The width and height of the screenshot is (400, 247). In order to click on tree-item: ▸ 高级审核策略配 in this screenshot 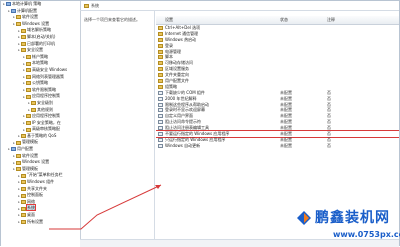, I will do `click(40, 129)`.